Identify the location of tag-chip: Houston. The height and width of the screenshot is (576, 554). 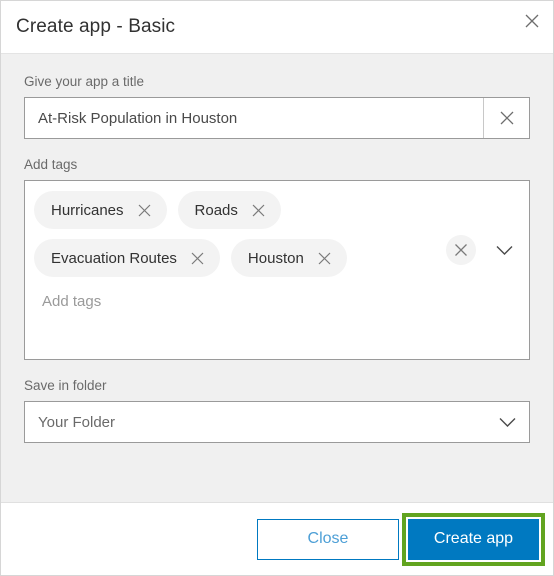
(288, 258).